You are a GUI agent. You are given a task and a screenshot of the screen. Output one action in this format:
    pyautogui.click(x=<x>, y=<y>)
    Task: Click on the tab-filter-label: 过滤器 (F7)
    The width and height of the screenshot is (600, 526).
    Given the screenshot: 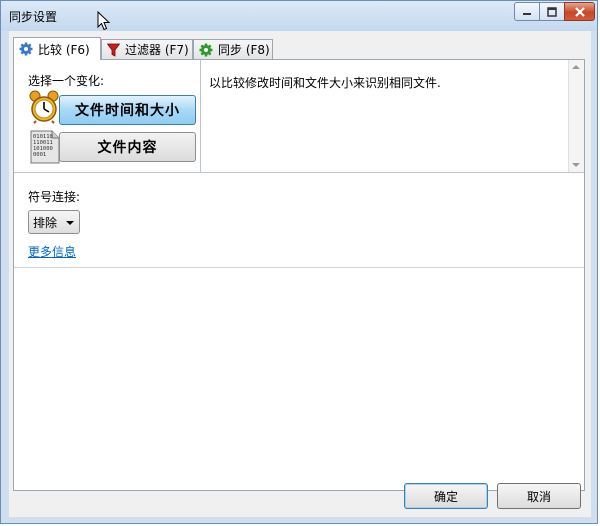 What is the action you would take?
    pyautogui.click(x=157, y=50)
    